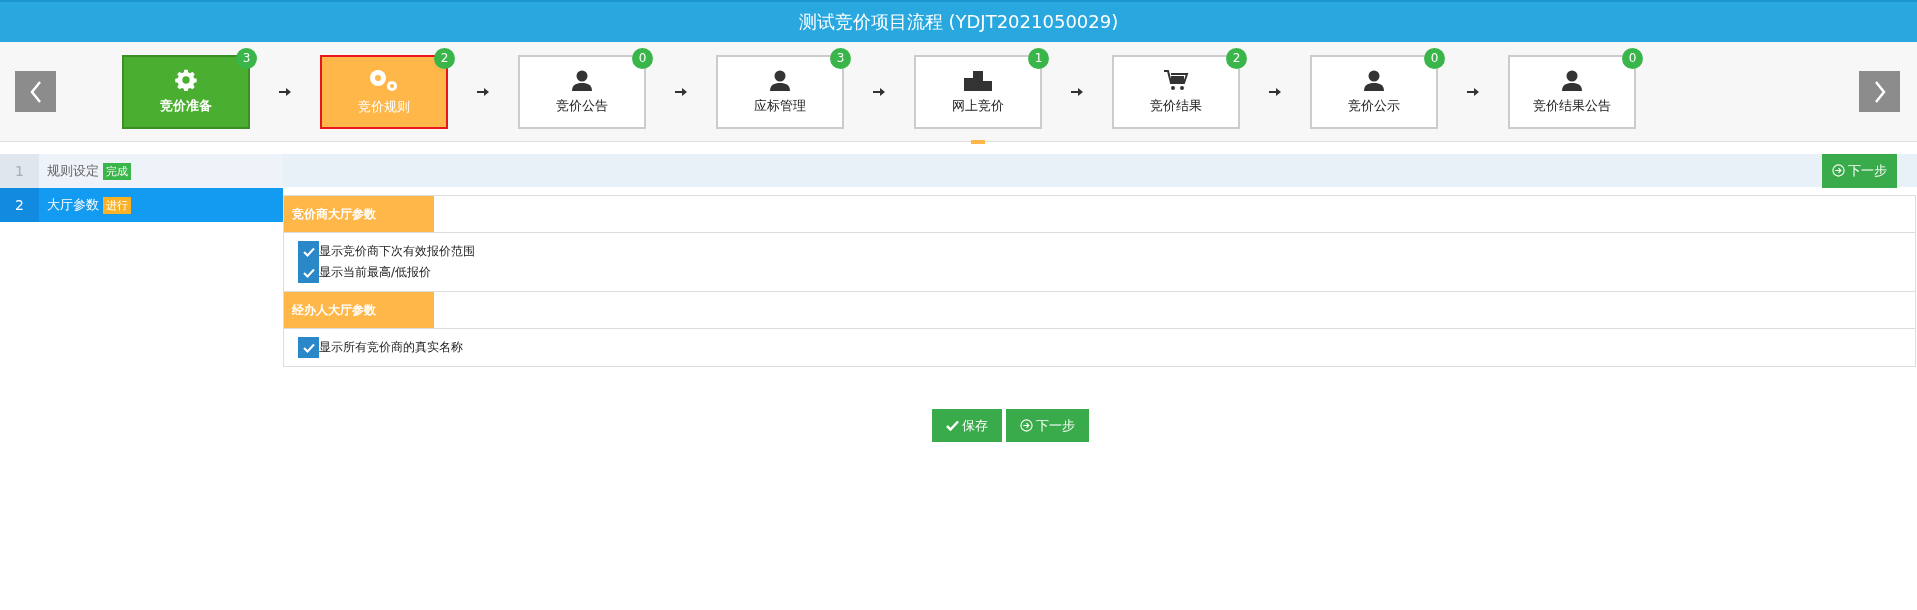  Describe the element at coordinates (186, 79) in the screenshot. I see `gear-icon` at that location.